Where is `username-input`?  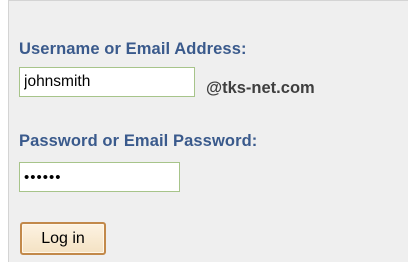 username-input is located at coordinates (107, 82).